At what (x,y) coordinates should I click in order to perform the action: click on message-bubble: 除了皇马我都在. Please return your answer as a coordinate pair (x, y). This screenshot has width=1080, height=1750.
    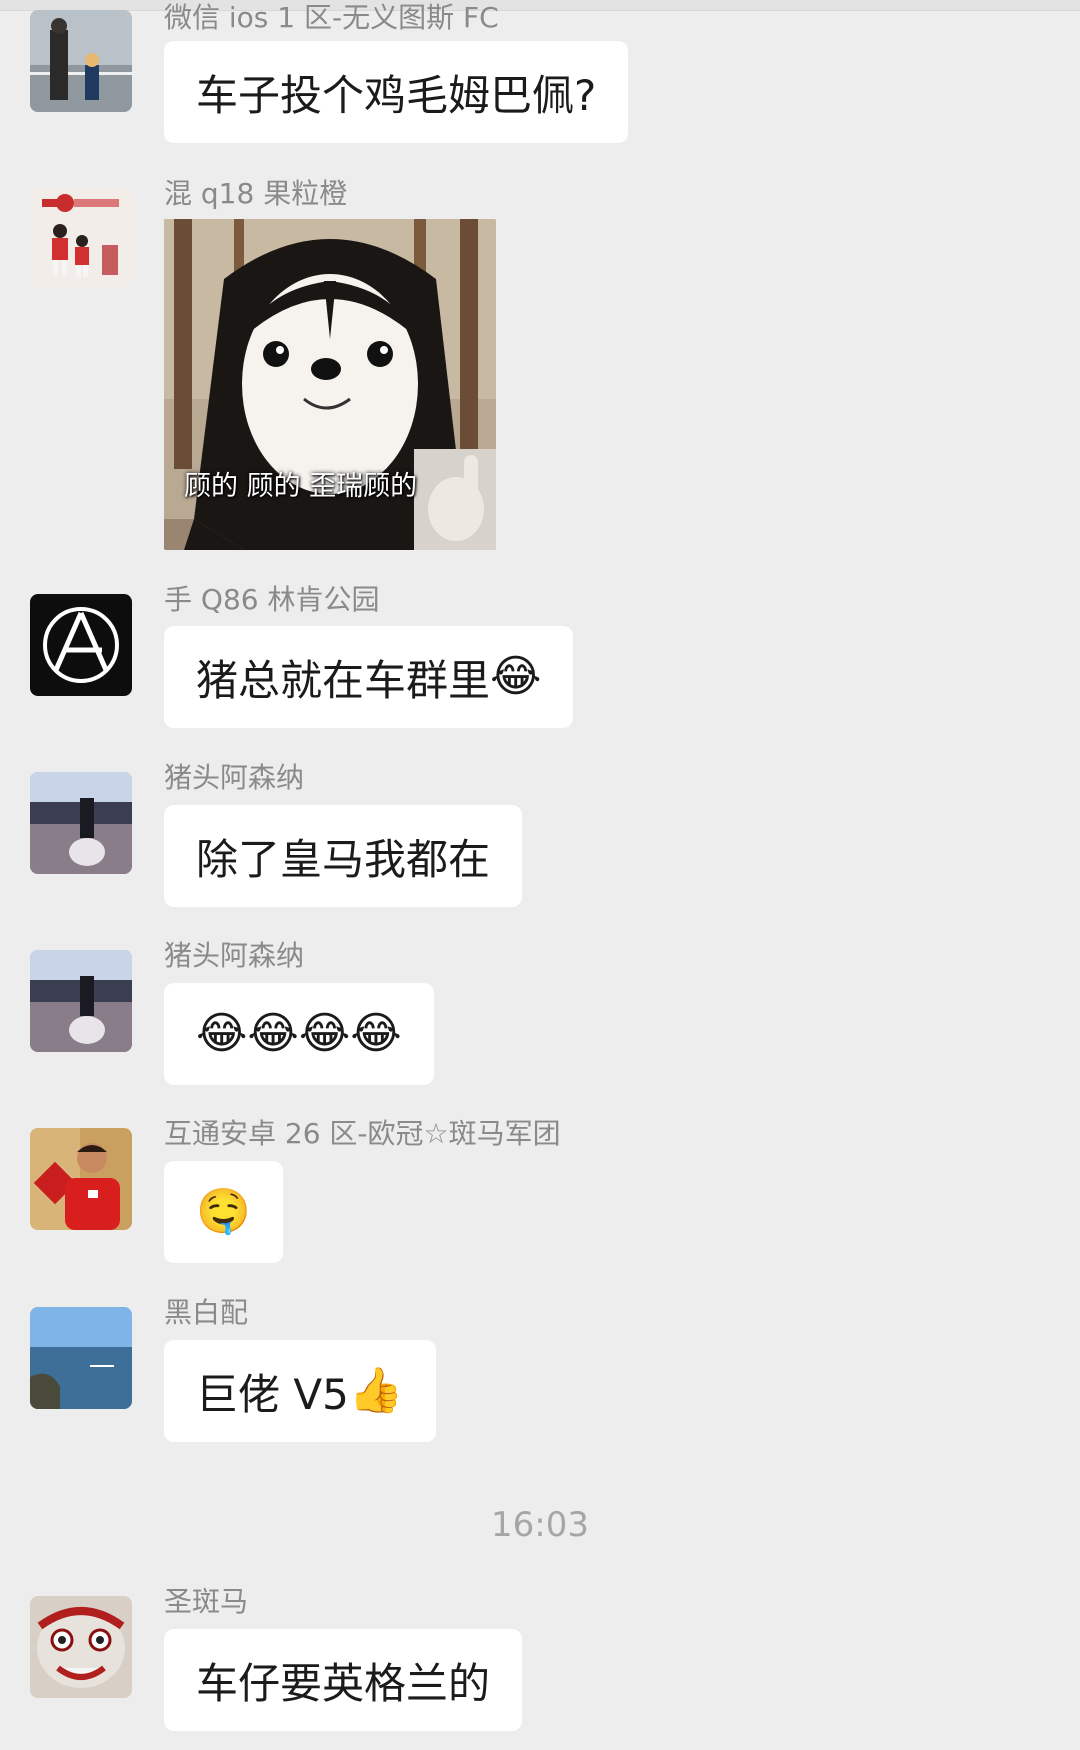
    Looking at the image, I should click on (343, 856).